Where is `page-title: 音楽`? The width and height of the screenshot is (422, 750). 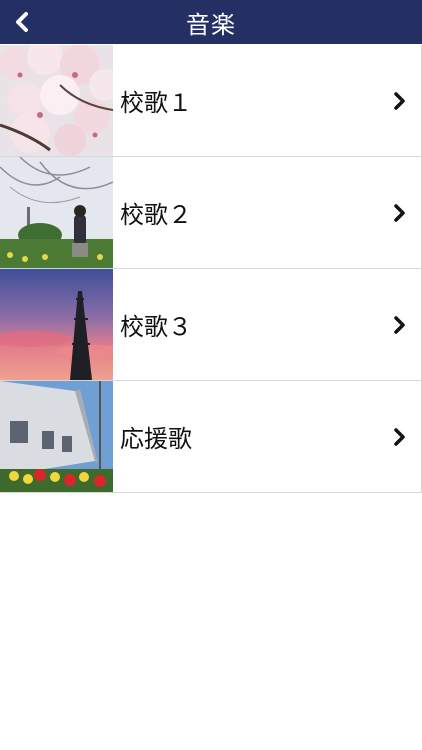
page-title: 音楽 is located at coordinates (211, 24).